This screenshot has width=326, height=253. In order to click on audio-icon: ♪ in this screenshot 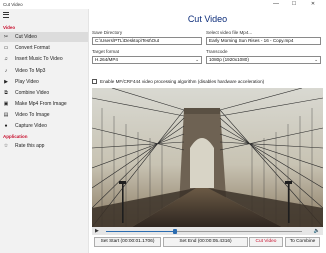, I will do `click(6, 71)`.